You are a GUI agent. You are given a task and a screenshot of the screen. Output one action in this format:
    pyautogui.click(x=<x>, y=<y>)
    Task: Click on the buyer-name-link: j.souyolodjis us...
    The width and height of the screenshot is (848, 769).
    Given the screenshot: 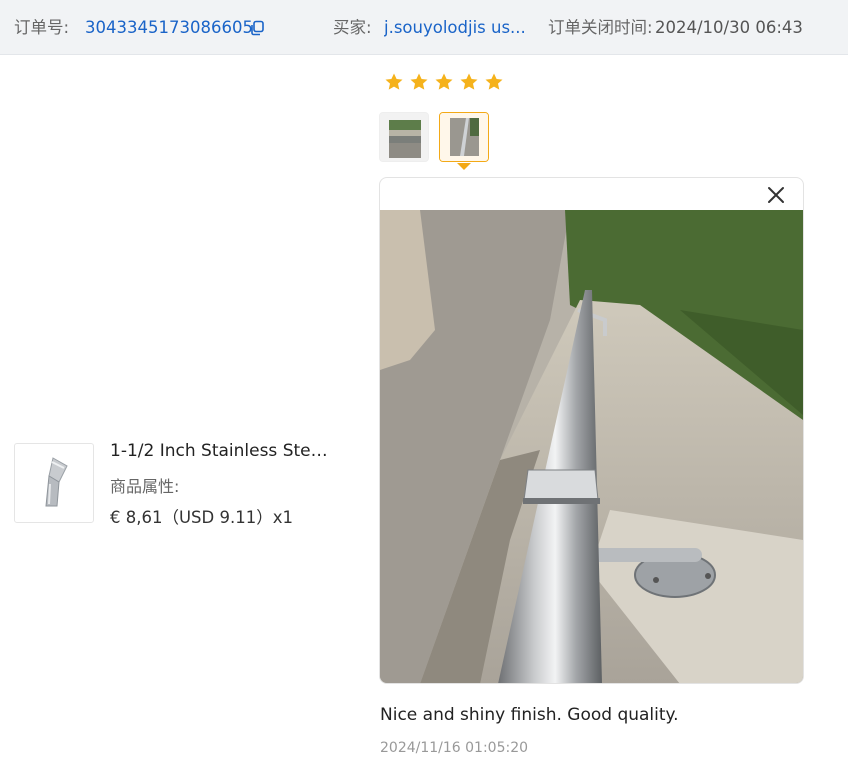 What is the action you would take?
    pyautogui.click(x=455, y=28)
    